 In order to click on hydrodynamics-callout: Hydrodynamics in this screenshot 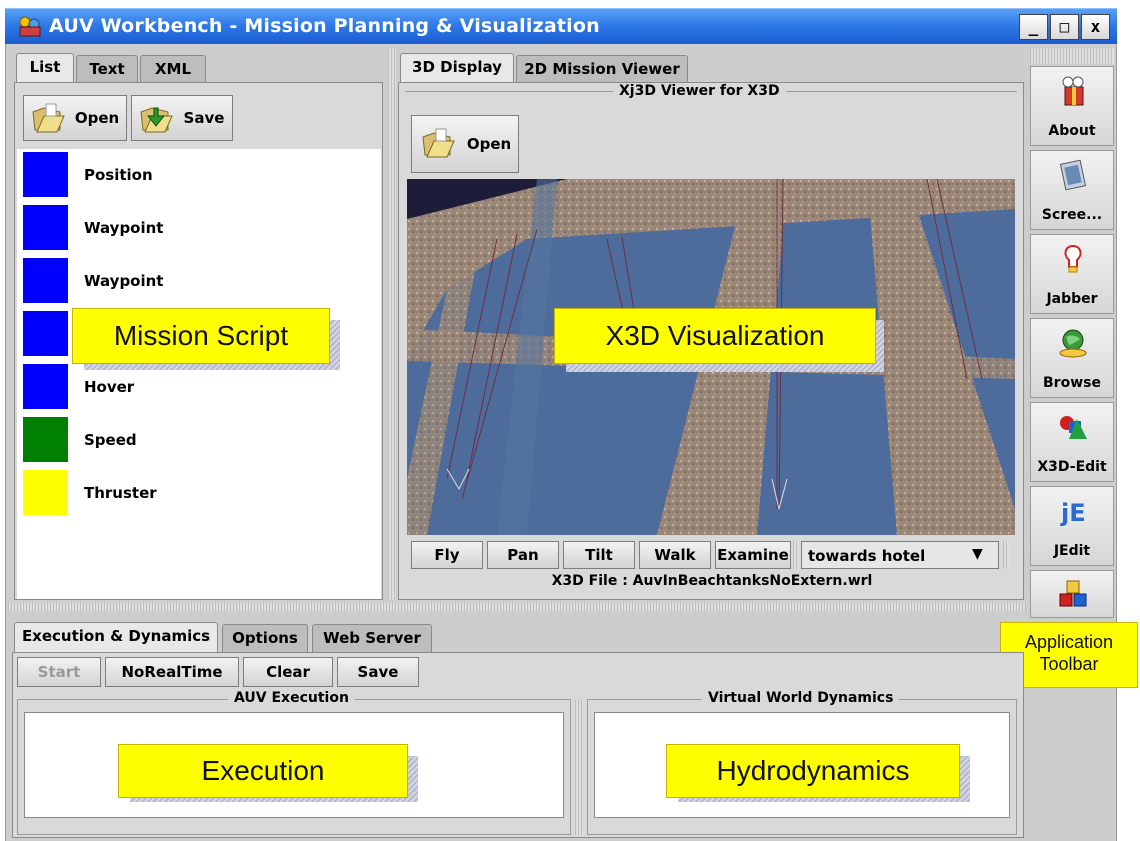, I will do `click(813, 771)`.